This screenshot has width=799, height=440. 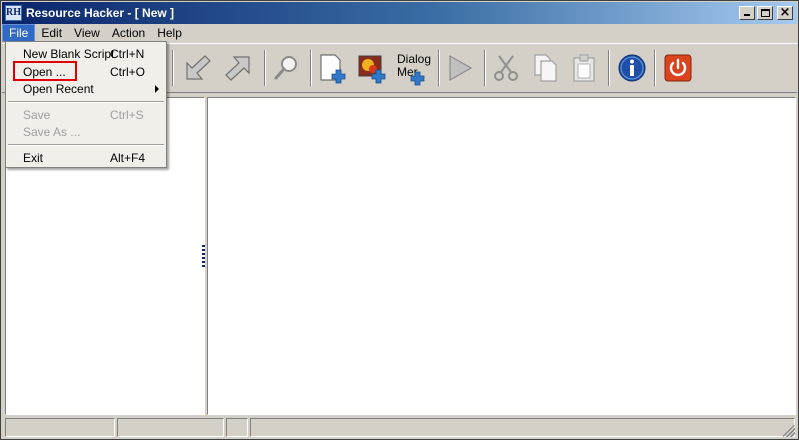 I want to click on add-binary-resource-icon, so click(x=333, y=69).